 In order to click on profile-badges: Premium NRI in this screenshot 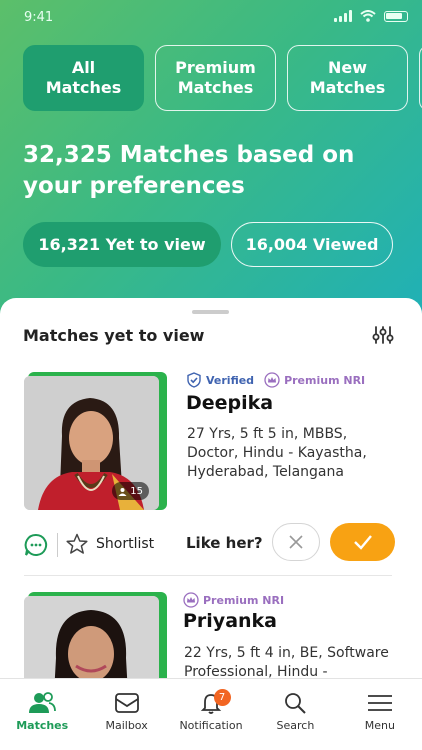, I will do `click(233, 600)`.